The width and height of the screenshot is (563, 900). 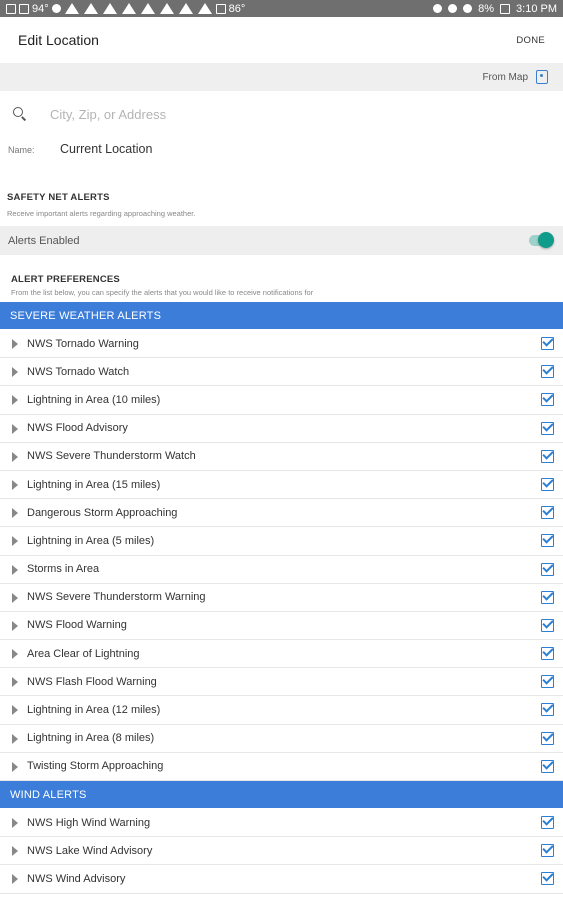 I want to click on name-field: Current Location, so click(x=106, y=149).